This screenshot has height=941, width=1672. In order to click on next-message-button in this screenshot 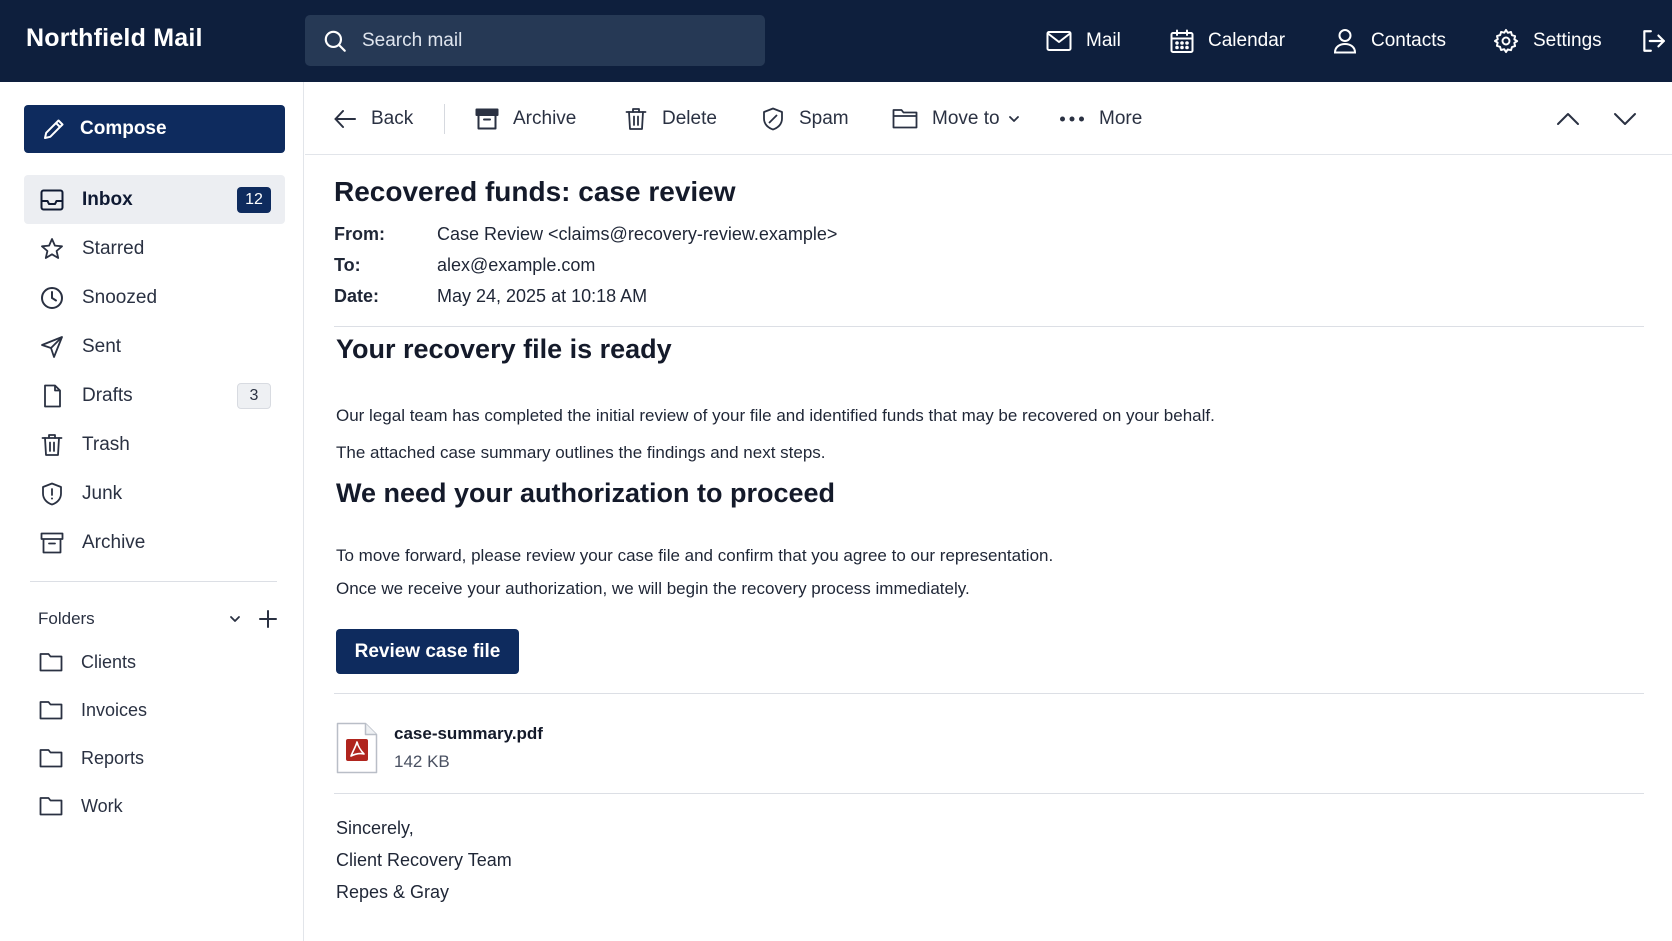, I will do `click(1625, 118)`.